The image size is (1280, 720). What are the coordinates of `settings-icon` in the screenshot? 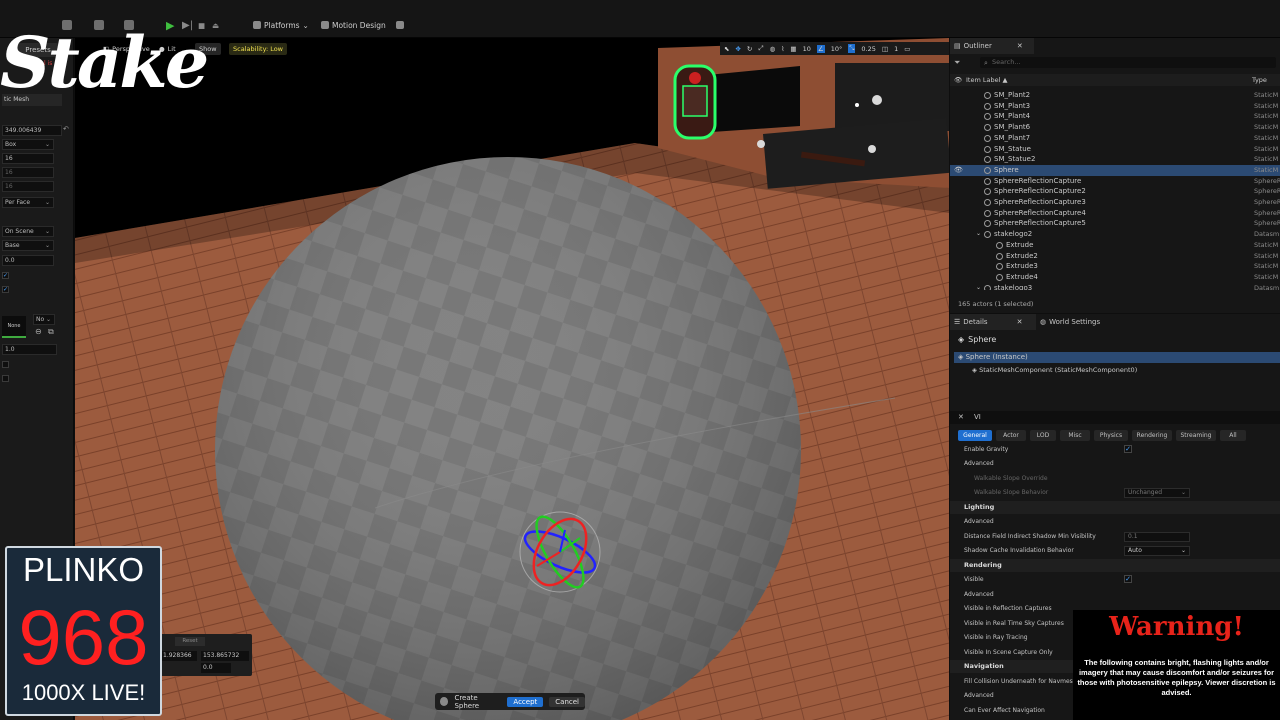 It's located at (400, 25).